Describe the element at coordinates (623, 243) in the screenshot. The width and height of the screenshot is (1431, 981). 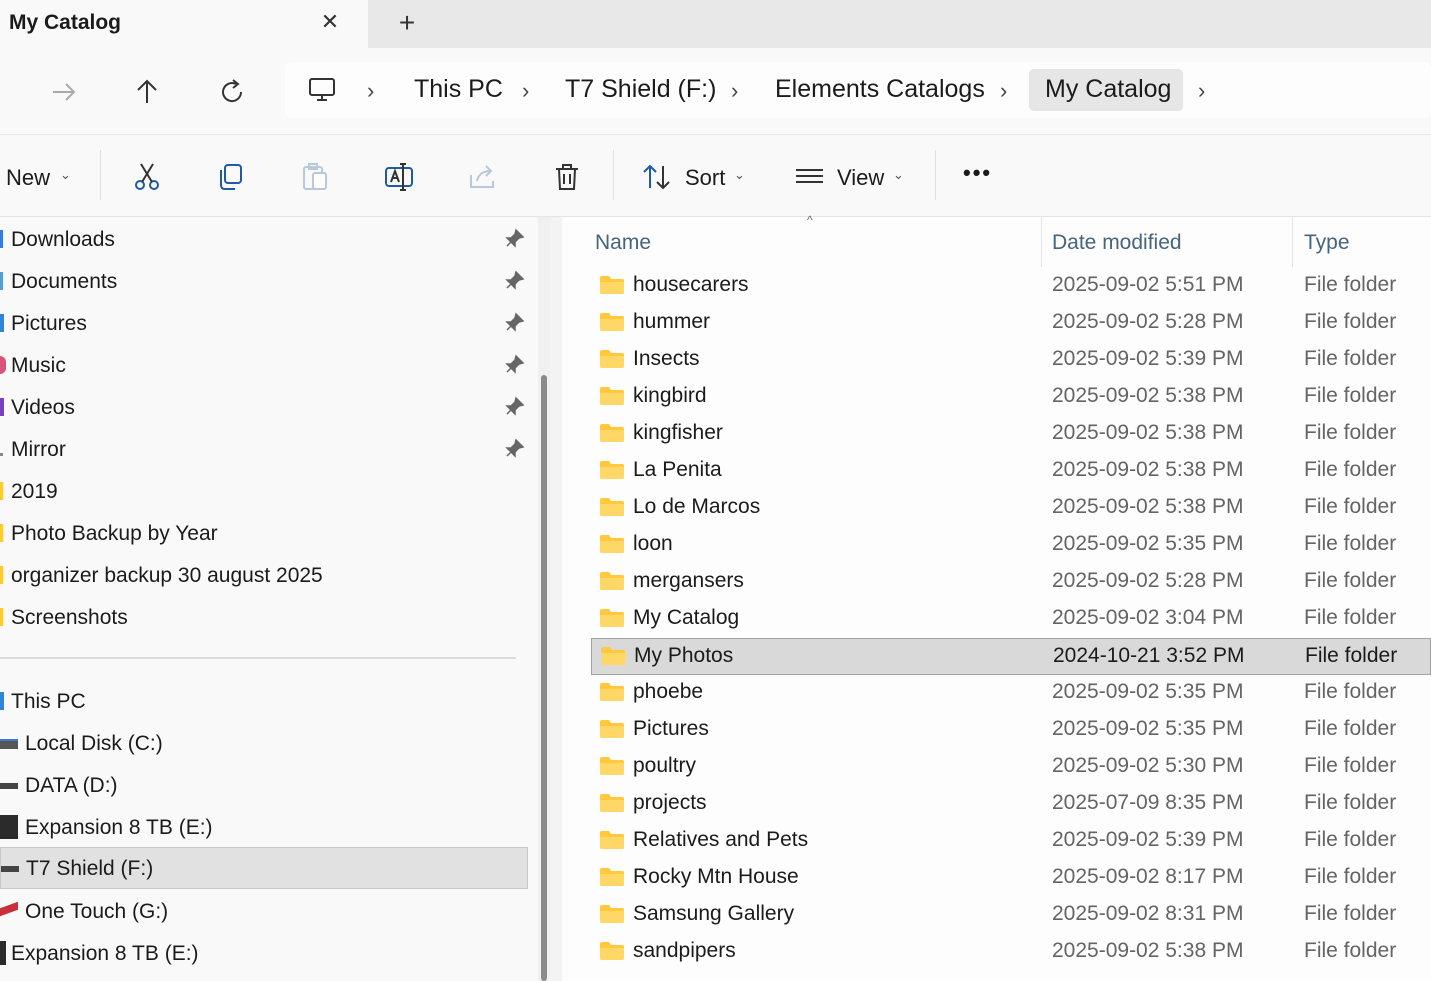
I see `column-header-name: Name` at that location.